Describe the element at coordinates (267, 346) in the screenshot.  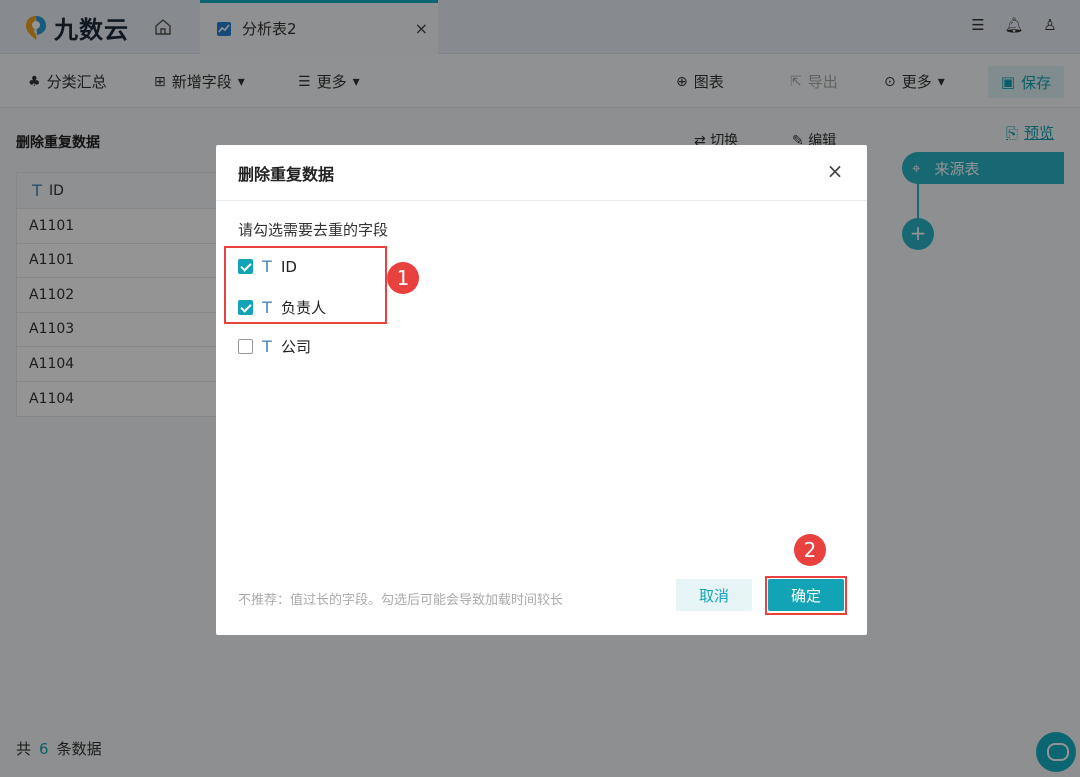
I see `text-type-icon: T` at that location.